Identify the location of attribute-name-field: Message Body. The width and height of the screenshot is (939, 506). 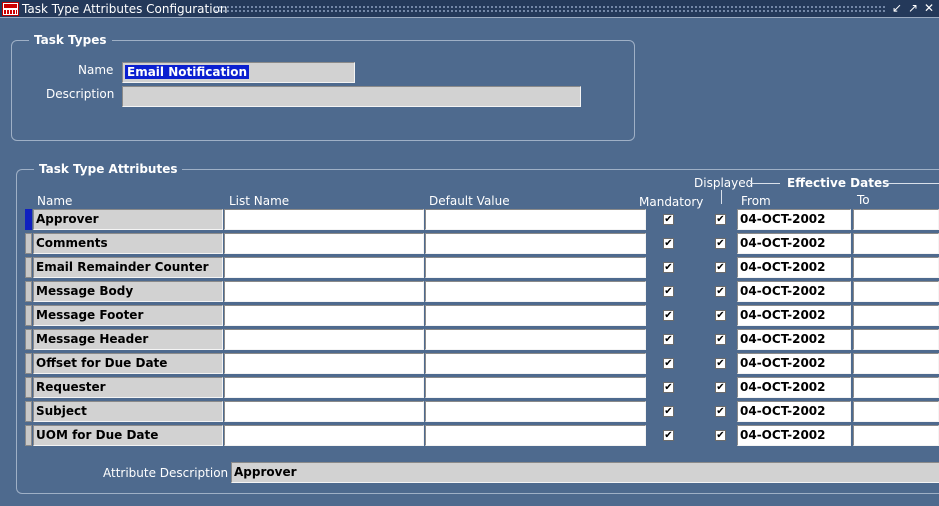
(128, 291).